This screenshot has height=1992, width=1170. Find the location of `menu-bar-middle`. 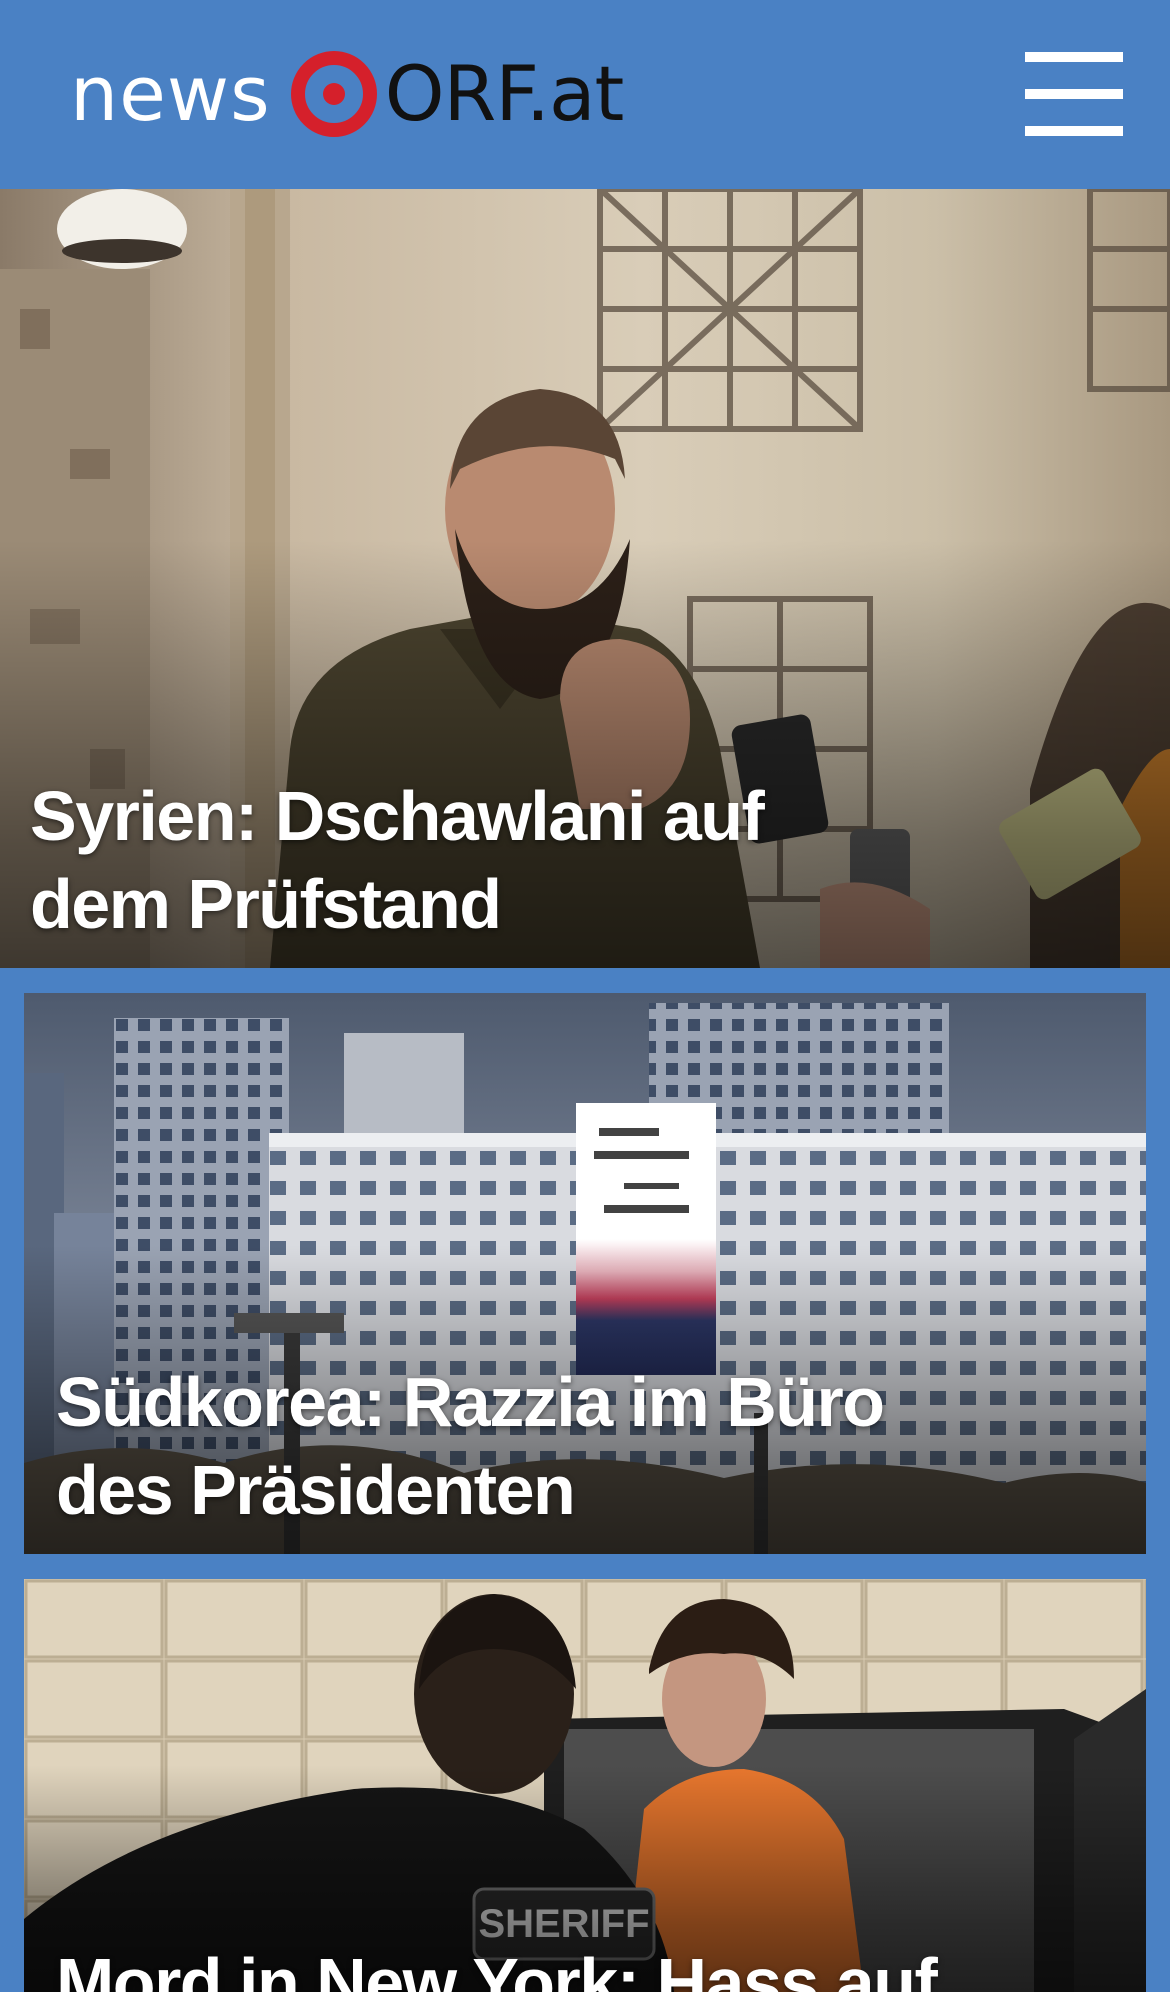

menu-bar-middle is located at coordinates (1074, 94).